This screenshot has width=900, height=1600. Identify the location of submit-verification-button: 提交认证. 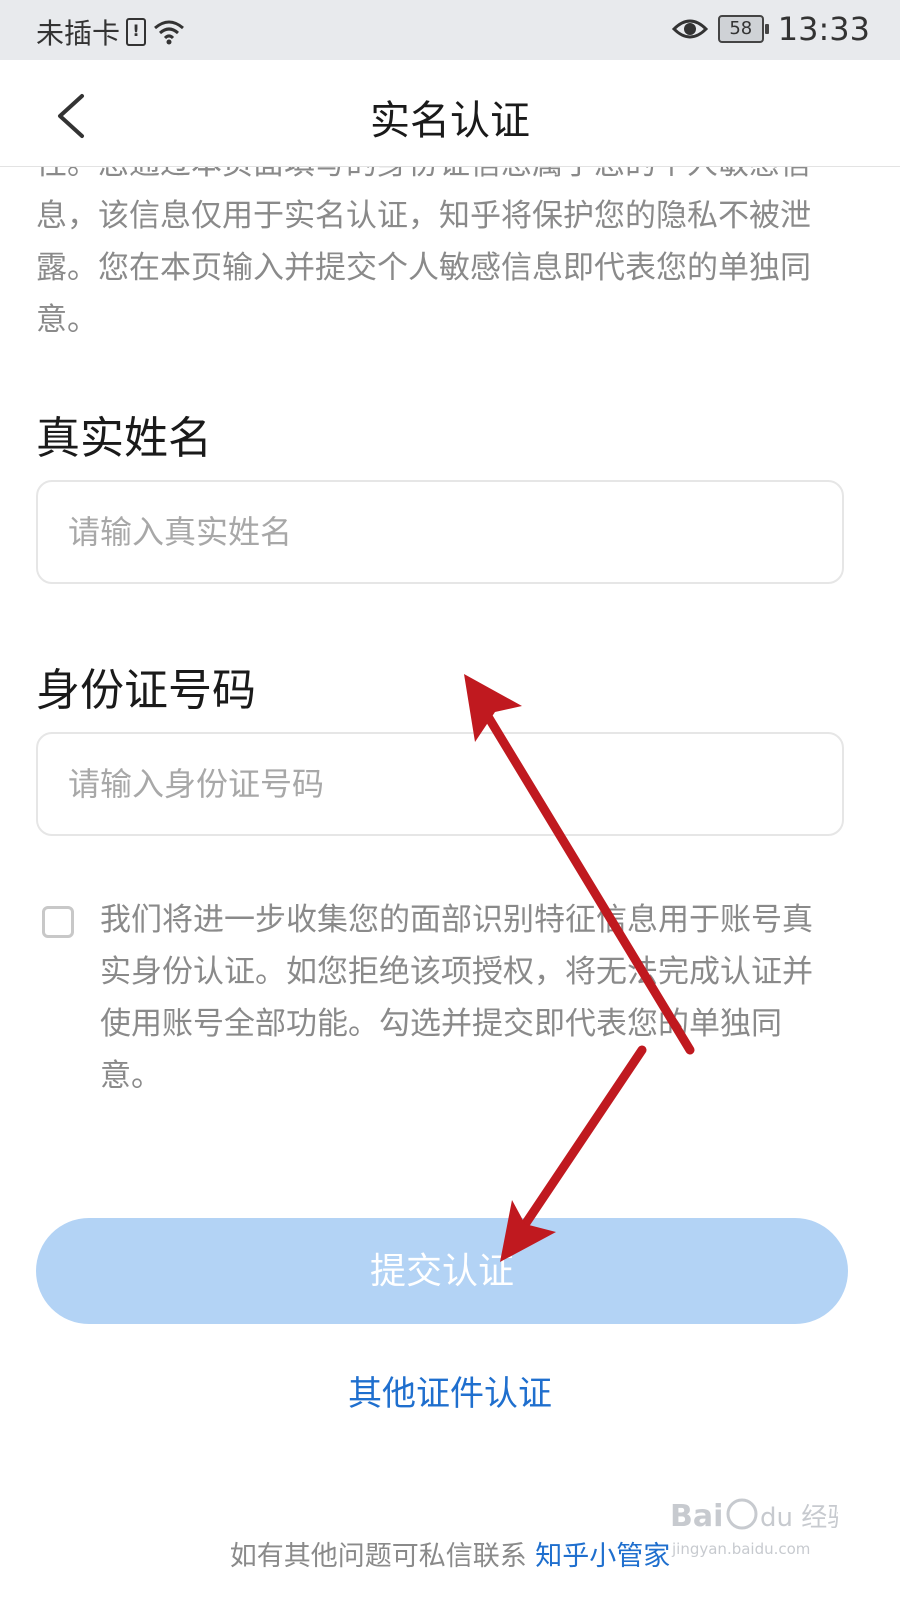
(442, 1271).